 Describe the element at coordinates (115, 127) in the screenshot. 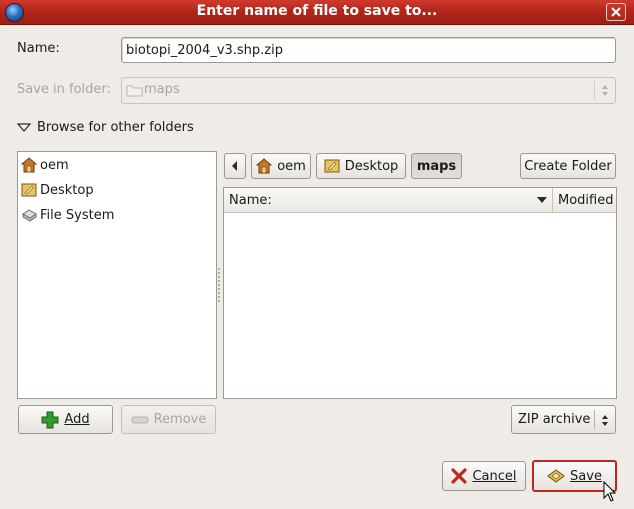

I see `browse-folders-label: Browse for other folders` at that location.